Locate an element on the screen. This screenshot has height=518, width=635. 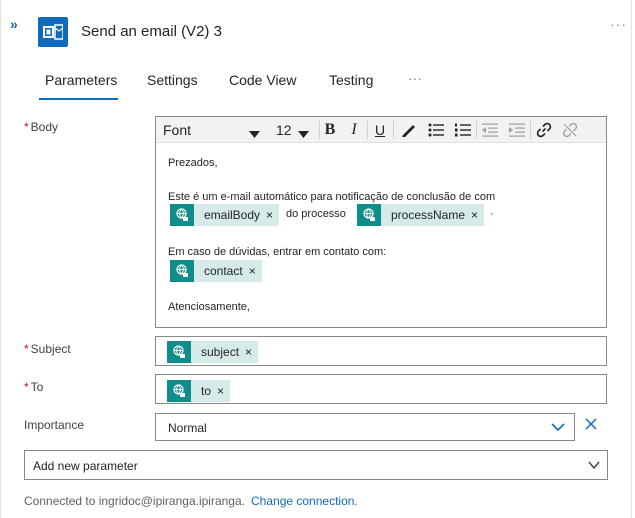
token-processname: processName × is located at coordinates (421, 215).